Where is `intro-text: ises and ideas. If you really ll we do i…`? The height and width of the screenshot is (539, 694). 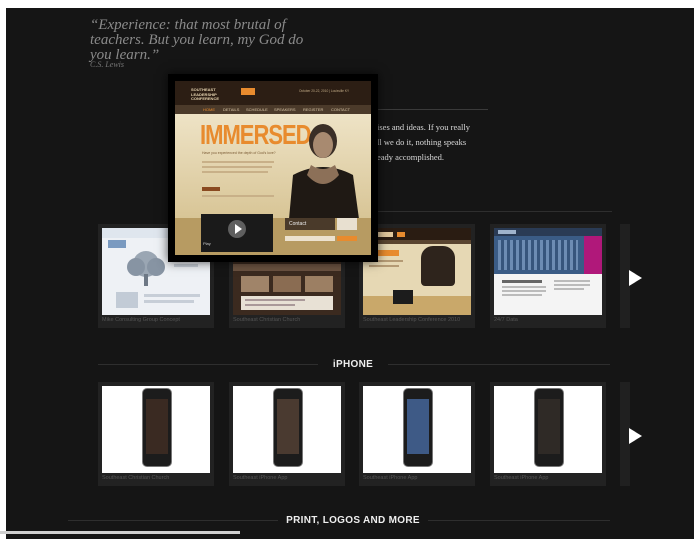 intro-text: ises and ideas. If you really ll we do i… is located at coordinates (437, 142).